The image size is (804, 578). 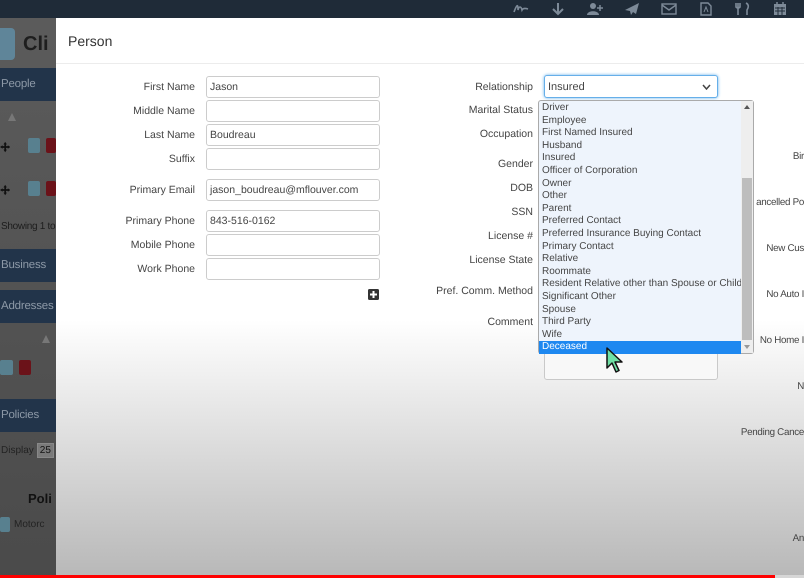 What do you see at coordinates (640, 247) in the screenshot?
I see `dropdown-option: Primary Contact` at bounding box center [640, 247].